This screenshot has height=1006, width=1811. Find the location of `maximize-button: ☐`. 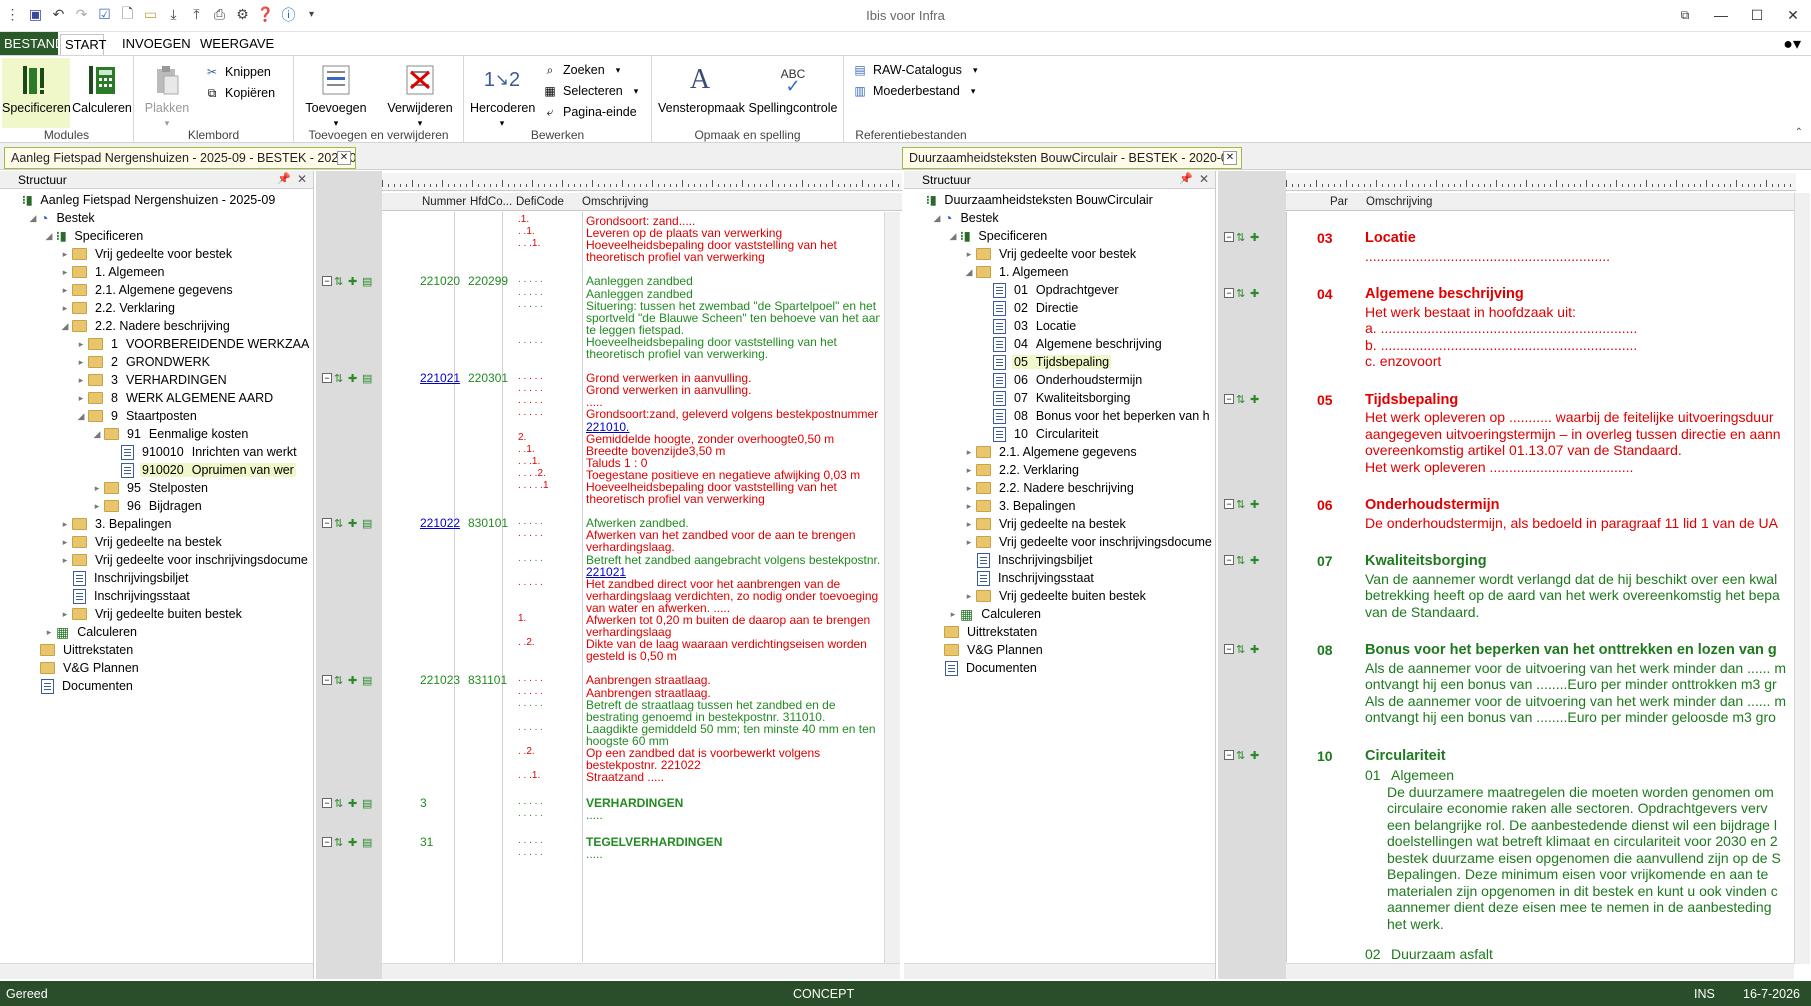

maximize-button: ☐ is located at coordinates (1757, 15).